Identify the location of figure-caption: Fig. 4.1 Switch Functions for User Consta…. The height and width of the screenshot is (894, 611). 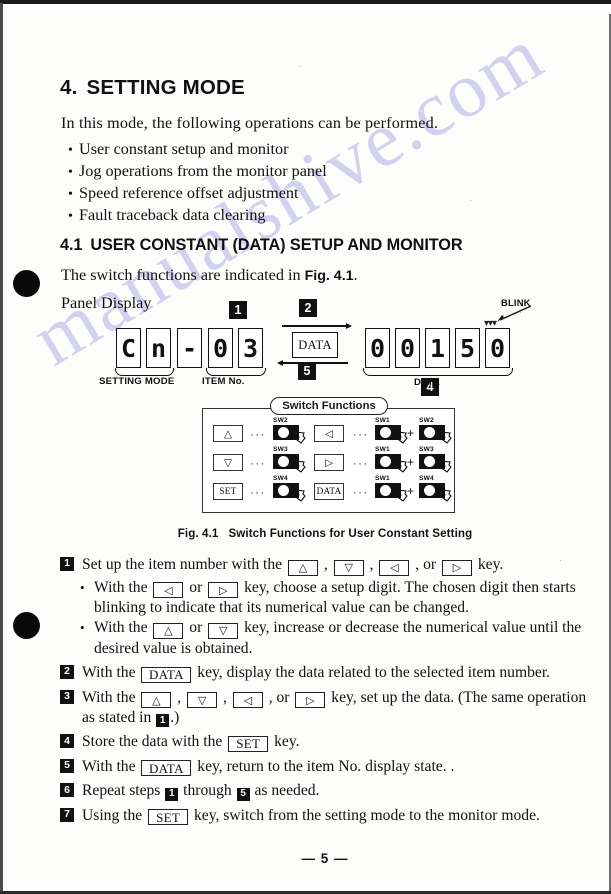
(325, 533).